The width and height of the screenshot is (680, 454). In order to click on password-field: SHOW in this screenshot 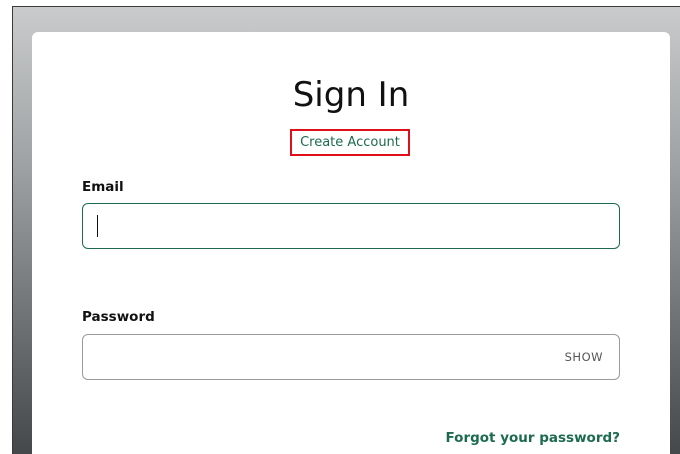, I will do `click(351, 357)`.